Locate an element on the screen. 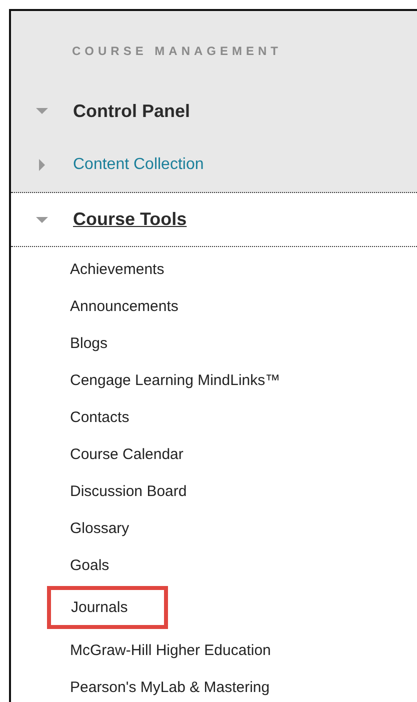  menu-title-link: Course Tools is located at coordinates (130, 219).